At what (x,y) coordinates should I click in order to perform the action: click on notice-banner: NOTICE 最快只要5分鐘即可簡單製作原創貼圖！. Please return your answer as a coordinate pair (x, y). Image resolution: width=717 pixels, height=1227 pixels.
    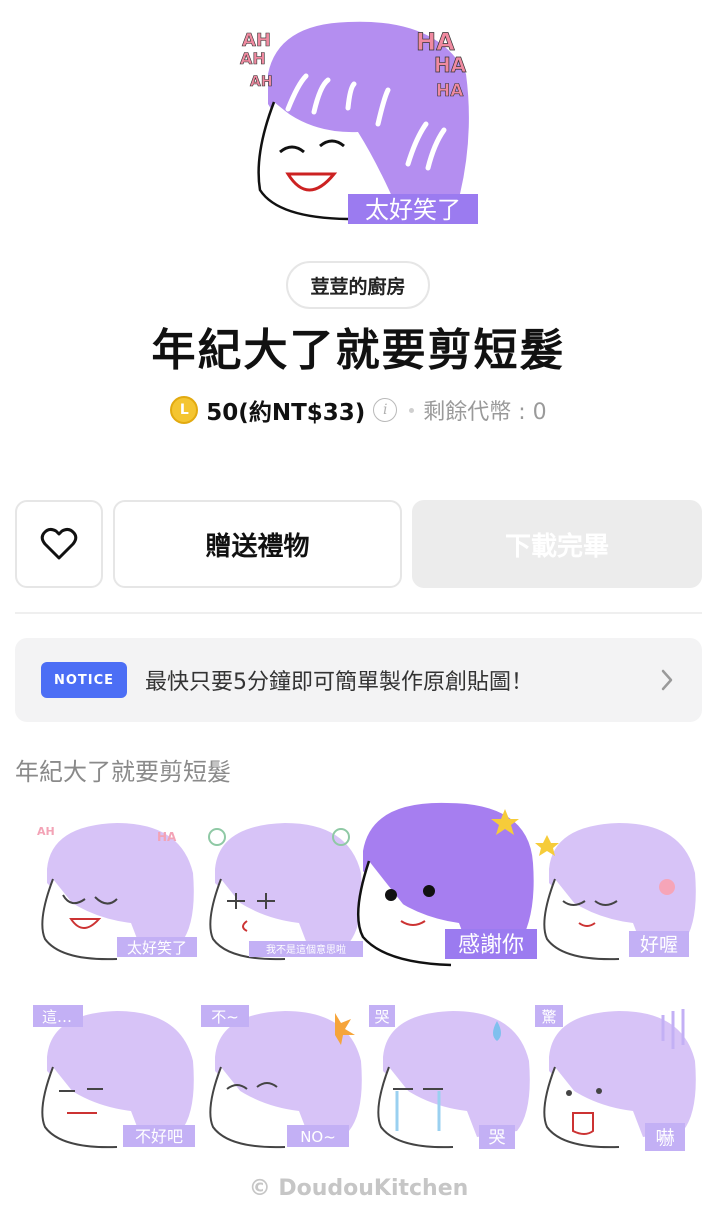
    Looking at the image, I should click on (358, 680).